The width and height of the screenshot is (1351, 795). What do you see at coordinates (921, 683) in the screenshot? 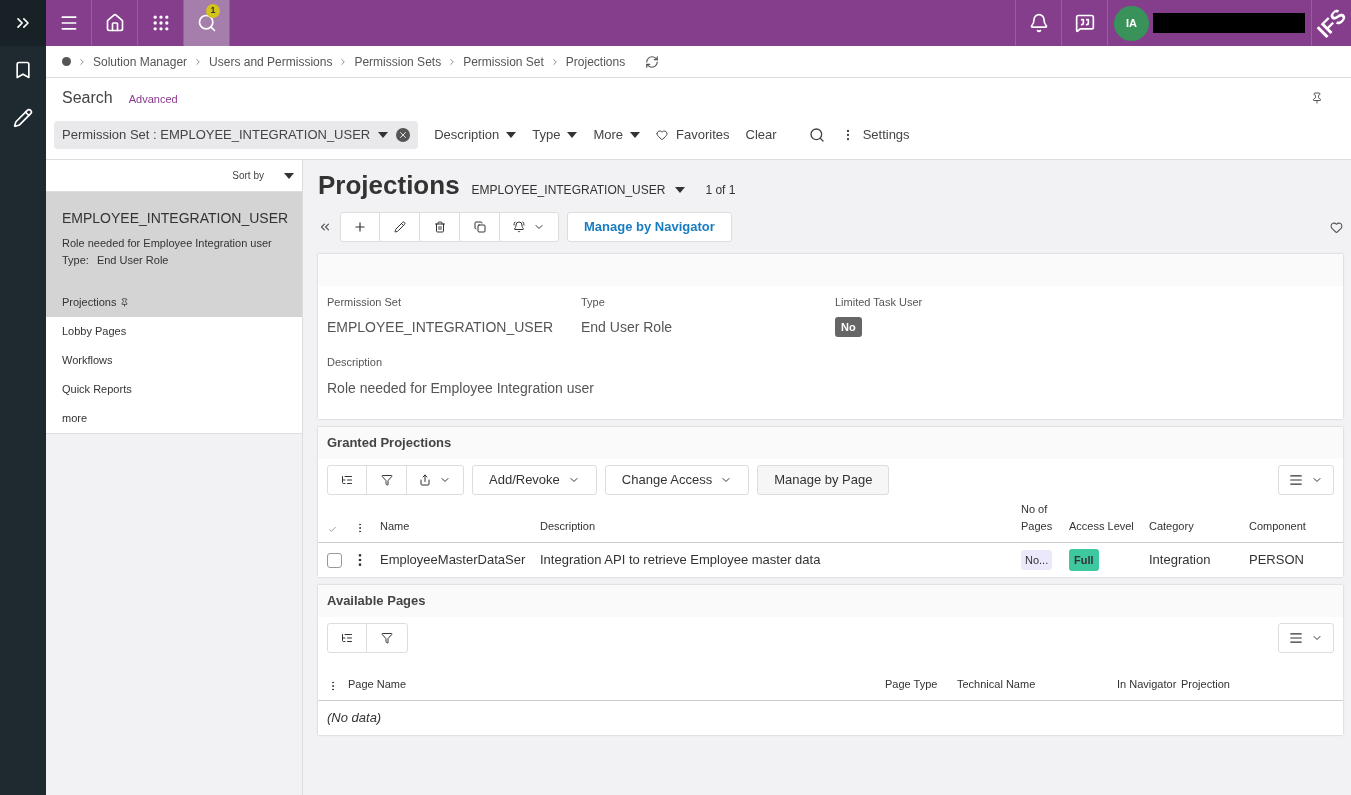
I see `column-header: Page Type` at bounding box center [921, 683].